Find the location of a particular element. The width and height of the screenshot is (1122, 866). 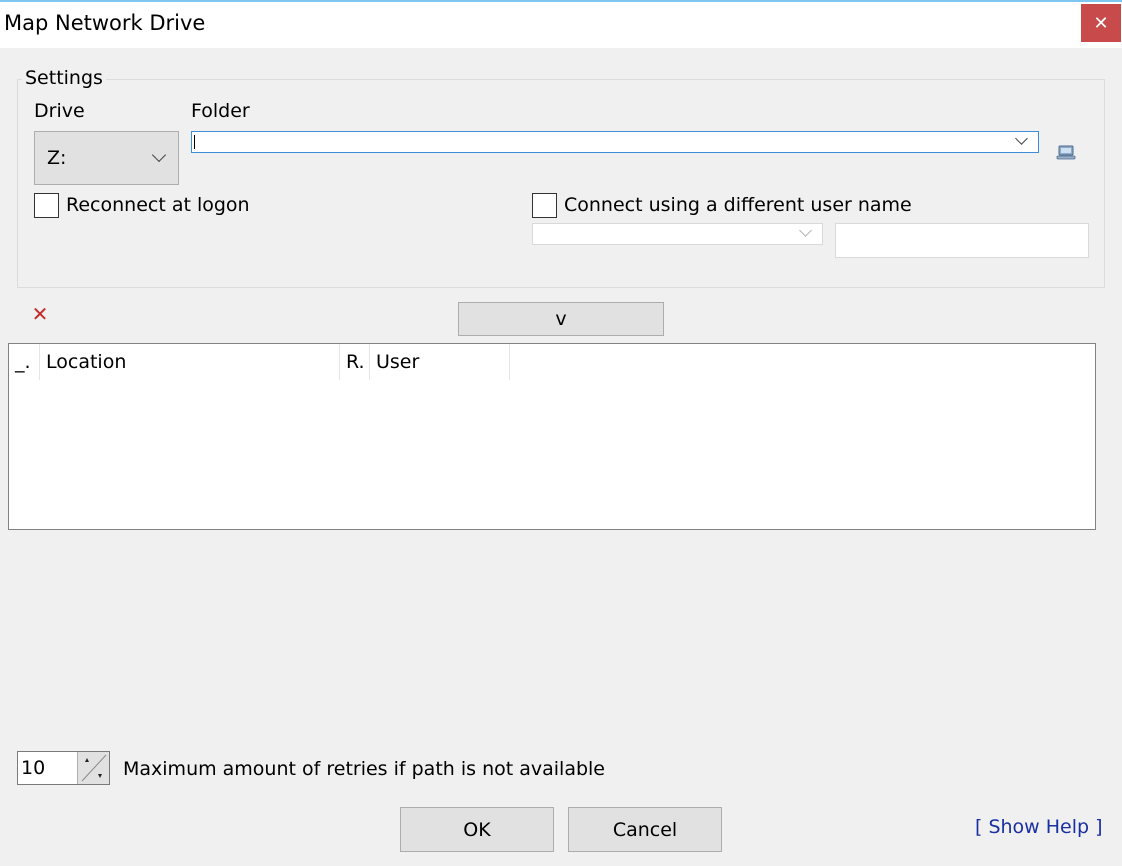

spin-arrows-icon is located at coordinates (94, 768).